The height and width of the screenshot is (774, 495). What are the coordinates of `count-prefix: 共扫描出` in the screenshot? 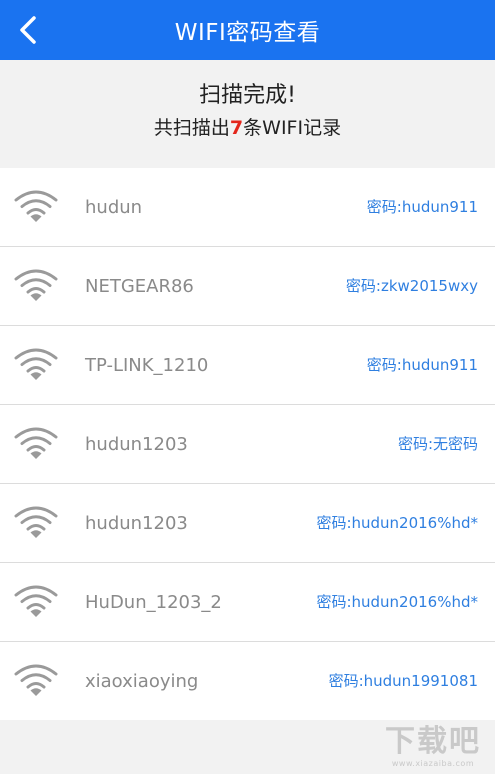 It's located at (191, 128).